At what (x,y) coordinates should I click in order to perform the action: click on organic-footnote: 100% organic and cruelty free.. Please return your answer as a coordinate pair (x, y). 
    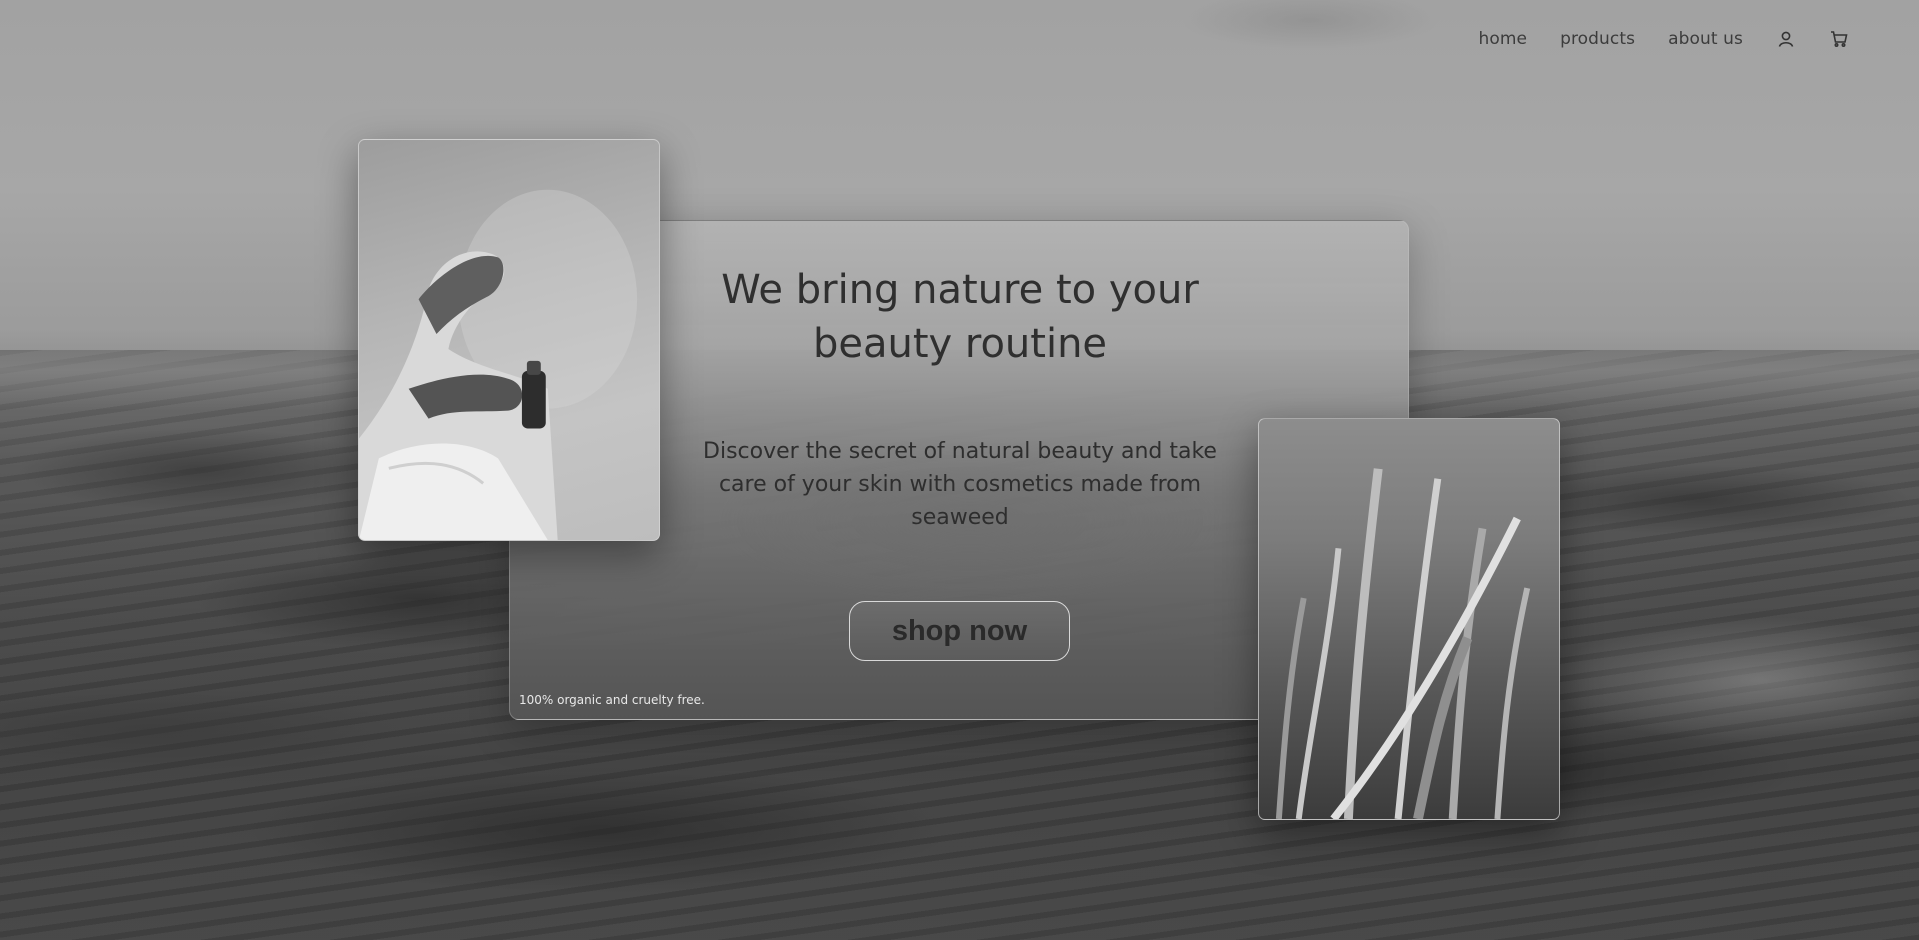
    Looking at the image, I should click on (612, 700).